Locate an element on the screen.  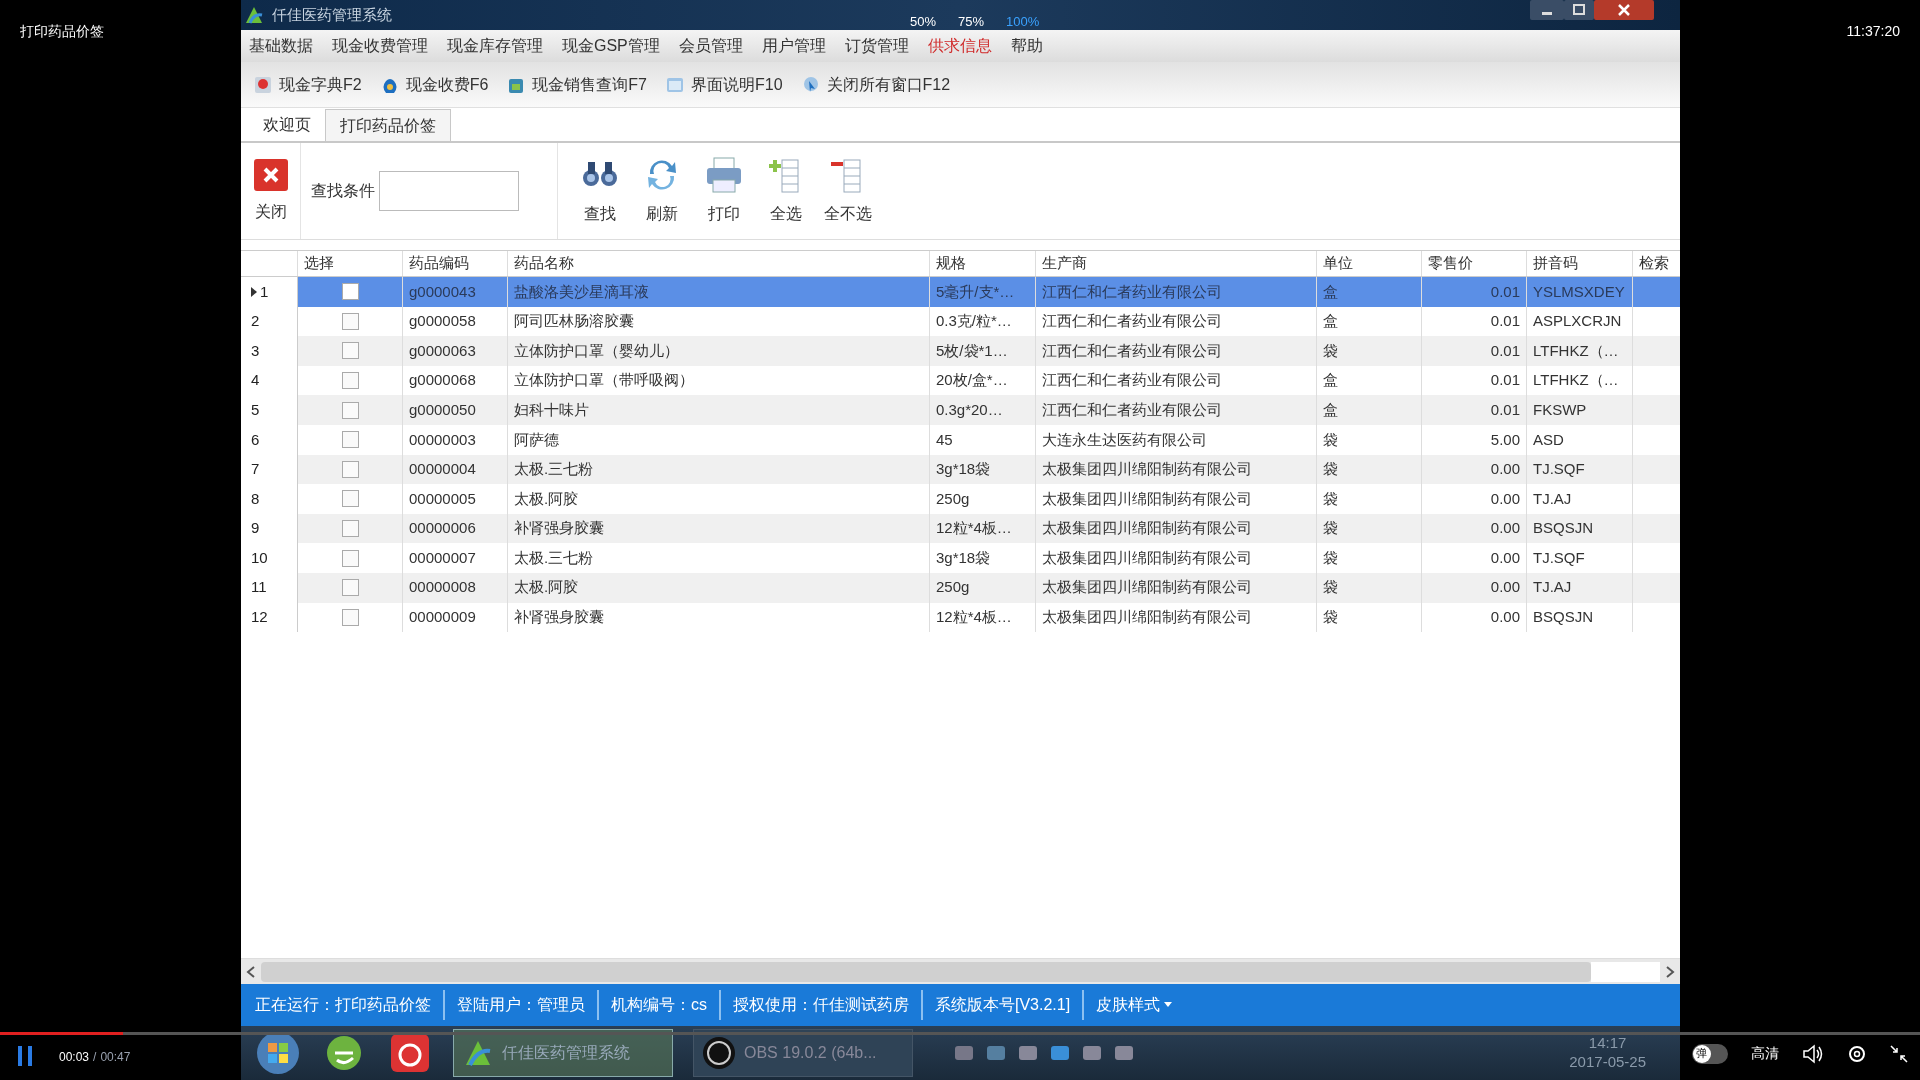
record-icon is located at coordinates (719, 1053).